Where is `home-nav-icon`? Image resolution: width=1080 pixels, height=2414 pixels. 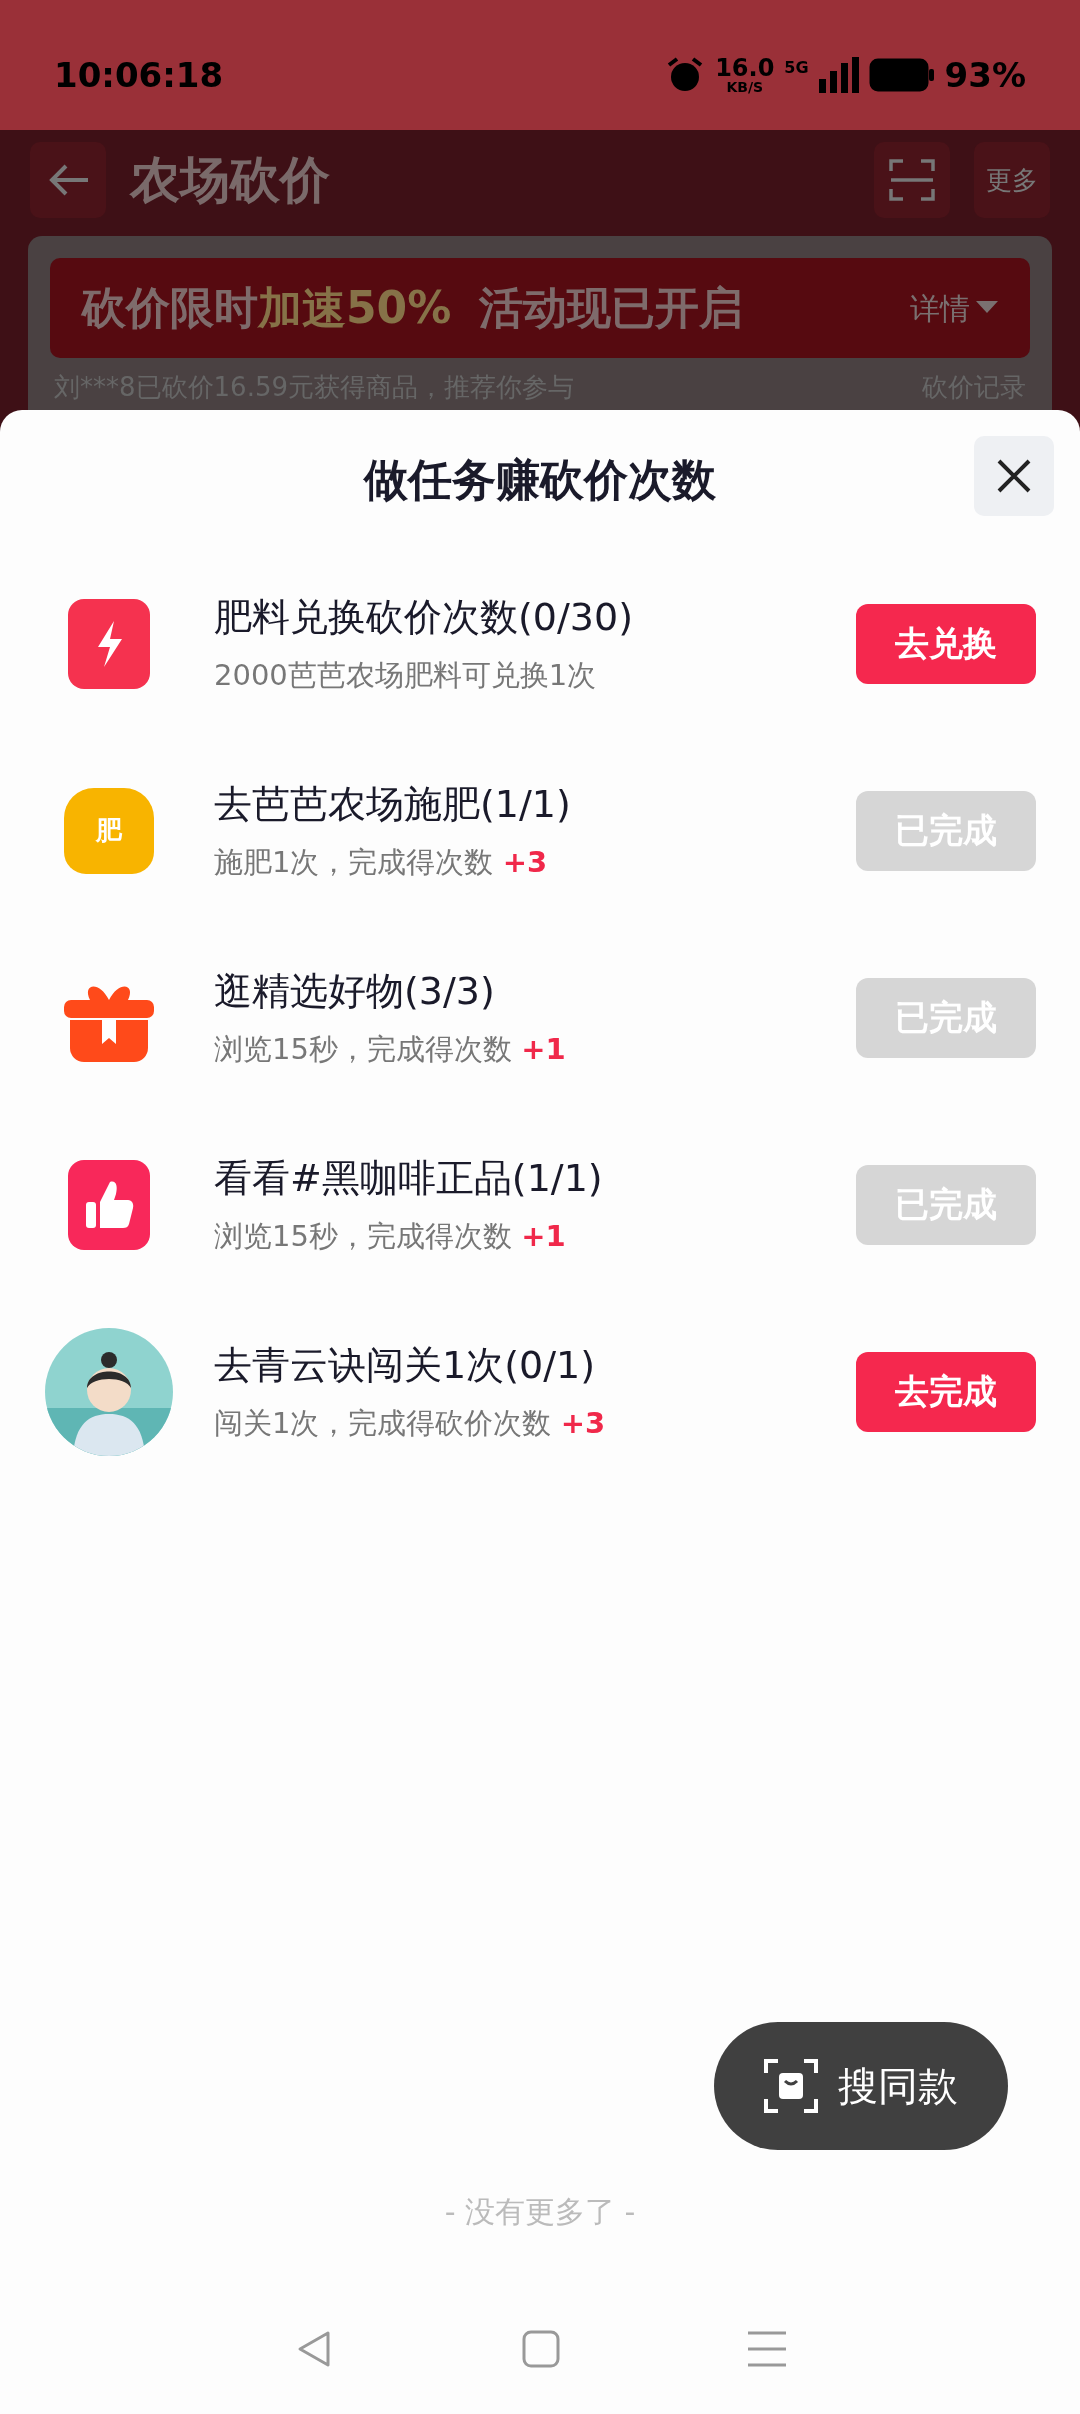
home-nav-icon is located at coordinates (541, 2349).